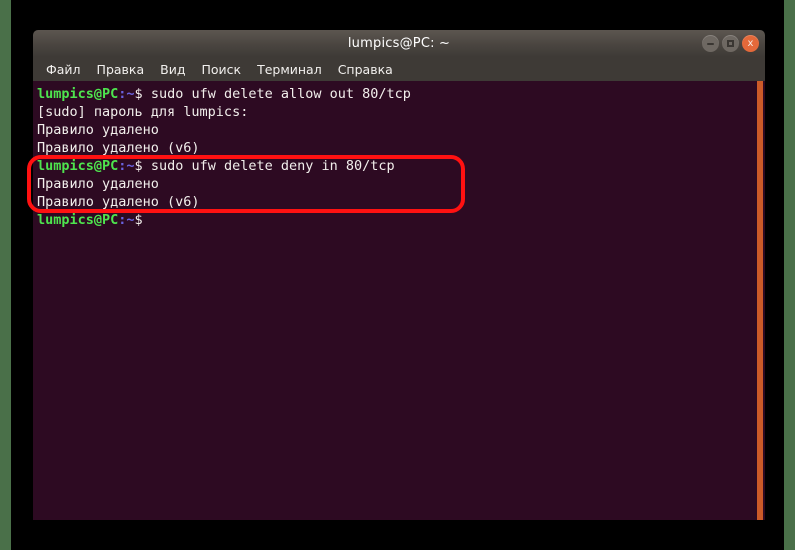  Describe the element at coordinates (401, 220) in the screenshot. I see `terminal-prompt-line: lumpics@PC:~$` at that location.